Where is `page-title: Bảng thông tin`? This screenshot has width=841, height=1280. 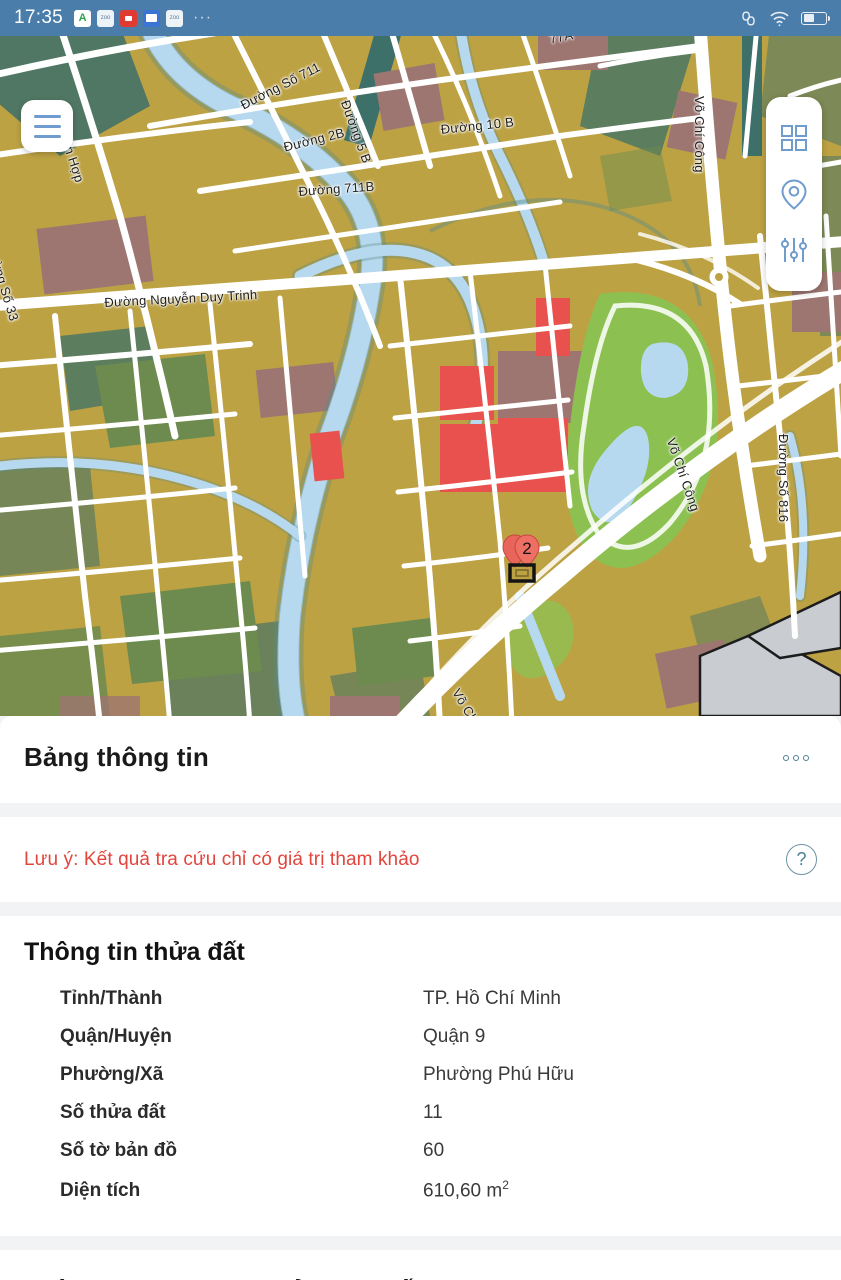 page-title: Bảng thông tin is located at coordinates (116, 757).